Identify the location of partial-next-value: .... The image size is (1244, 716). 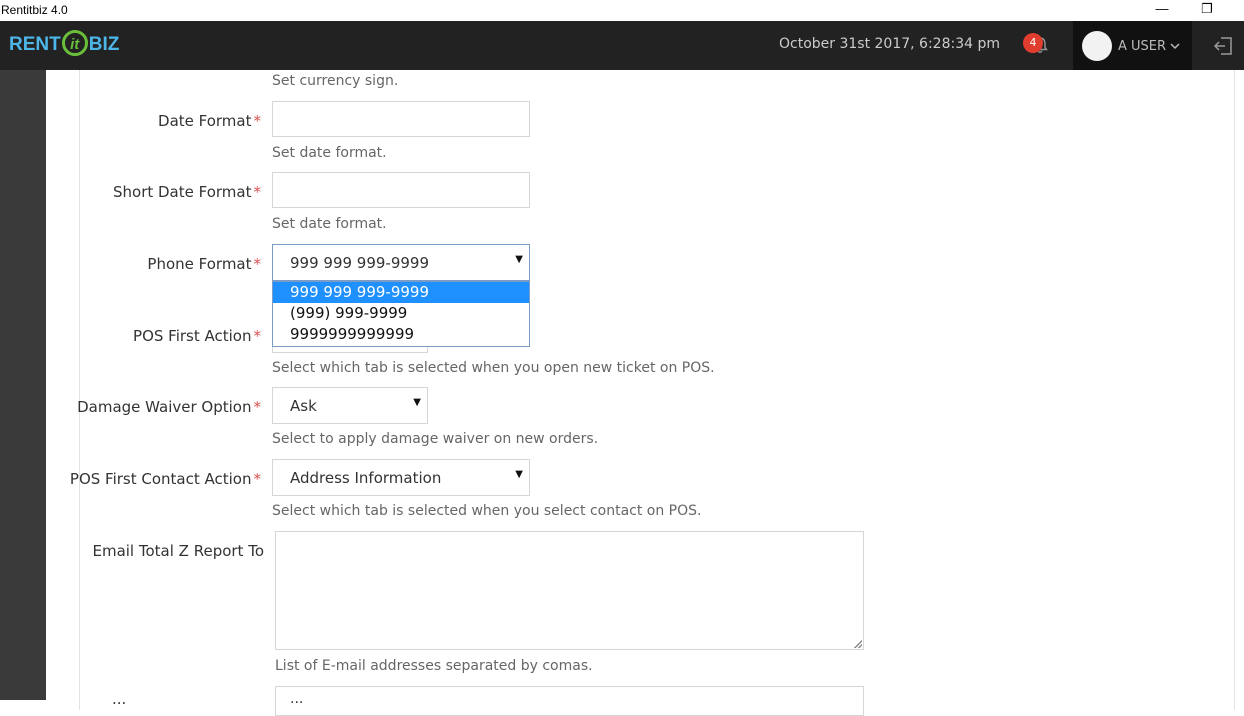
(297, 699).